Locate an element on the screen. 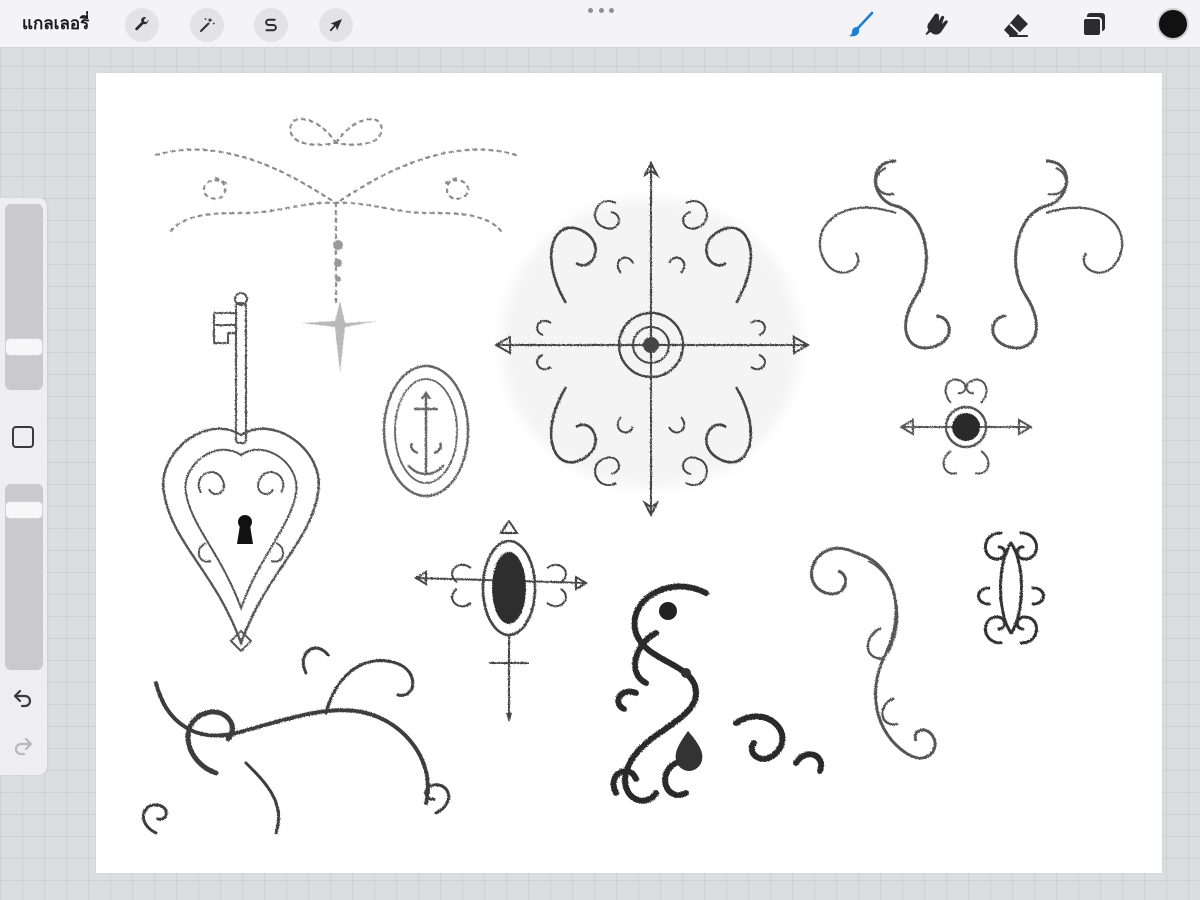 This screenshot has height=900, width=1200. redo-button is located at coordinates (23, 746).